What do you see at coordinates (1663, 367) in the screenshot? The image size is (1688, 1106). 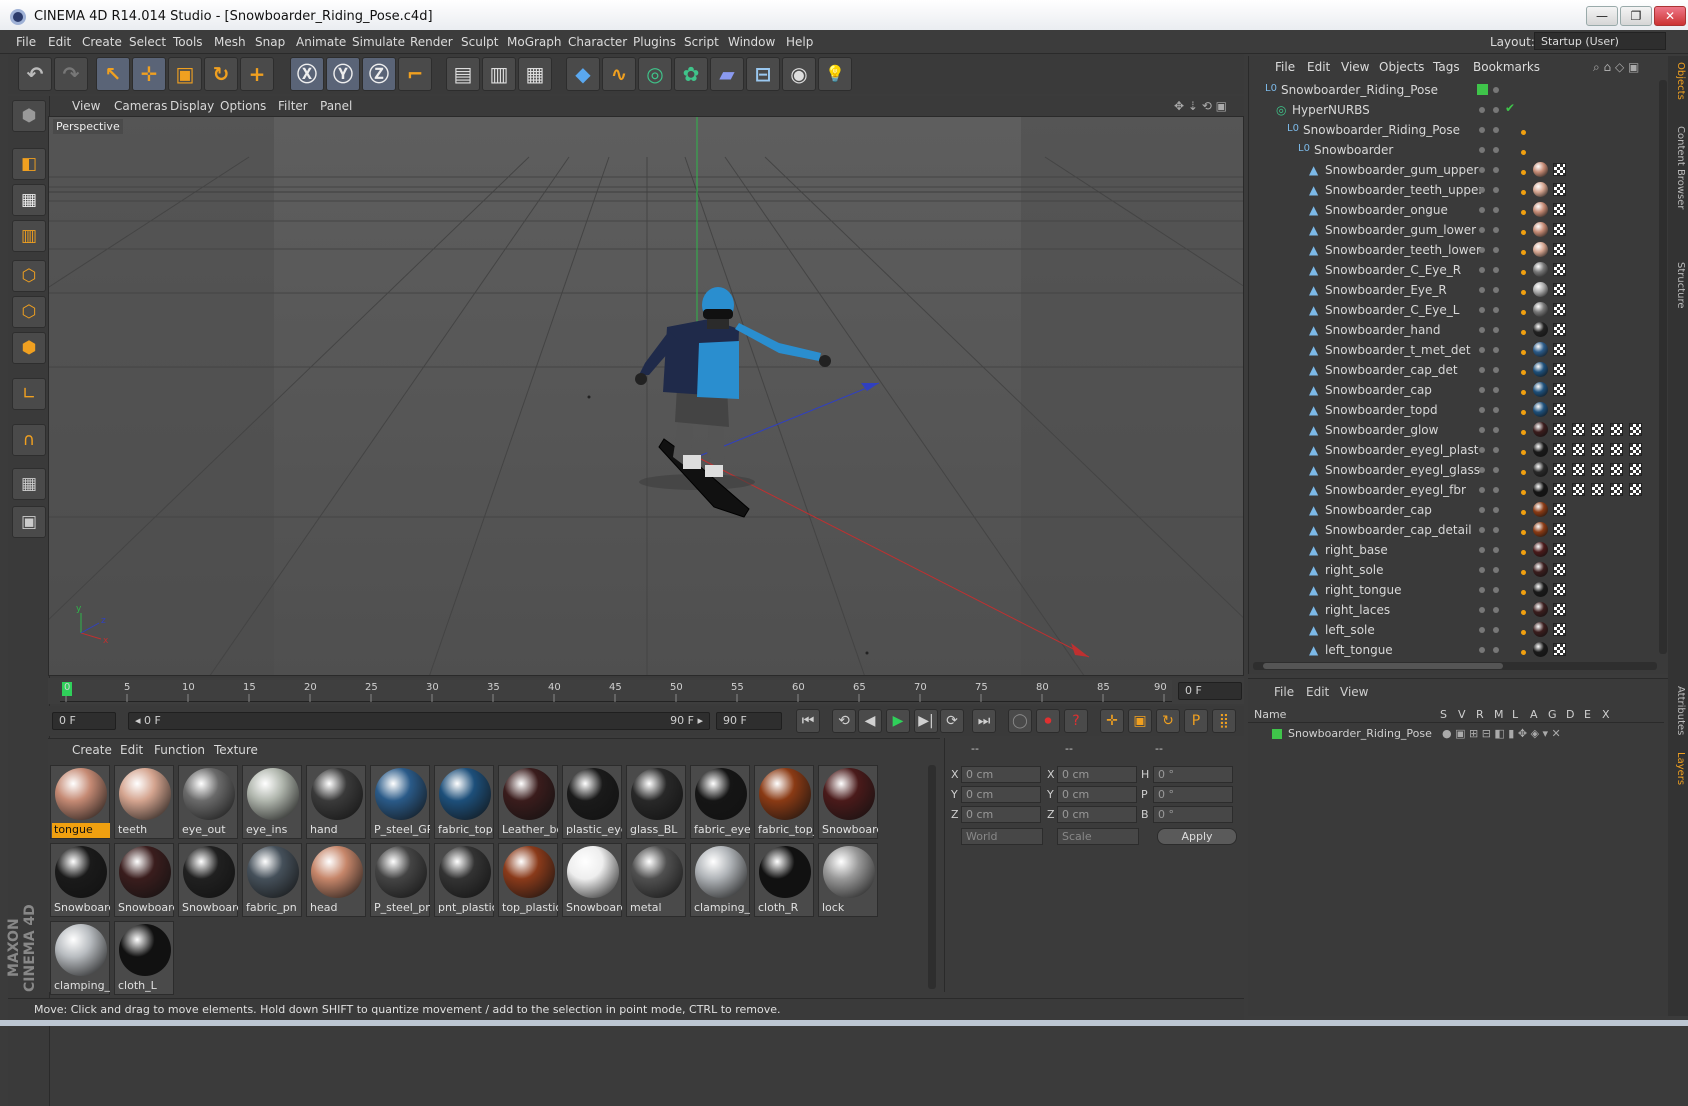 I see `object-scrollbar` at bounding box center [1663, 367].